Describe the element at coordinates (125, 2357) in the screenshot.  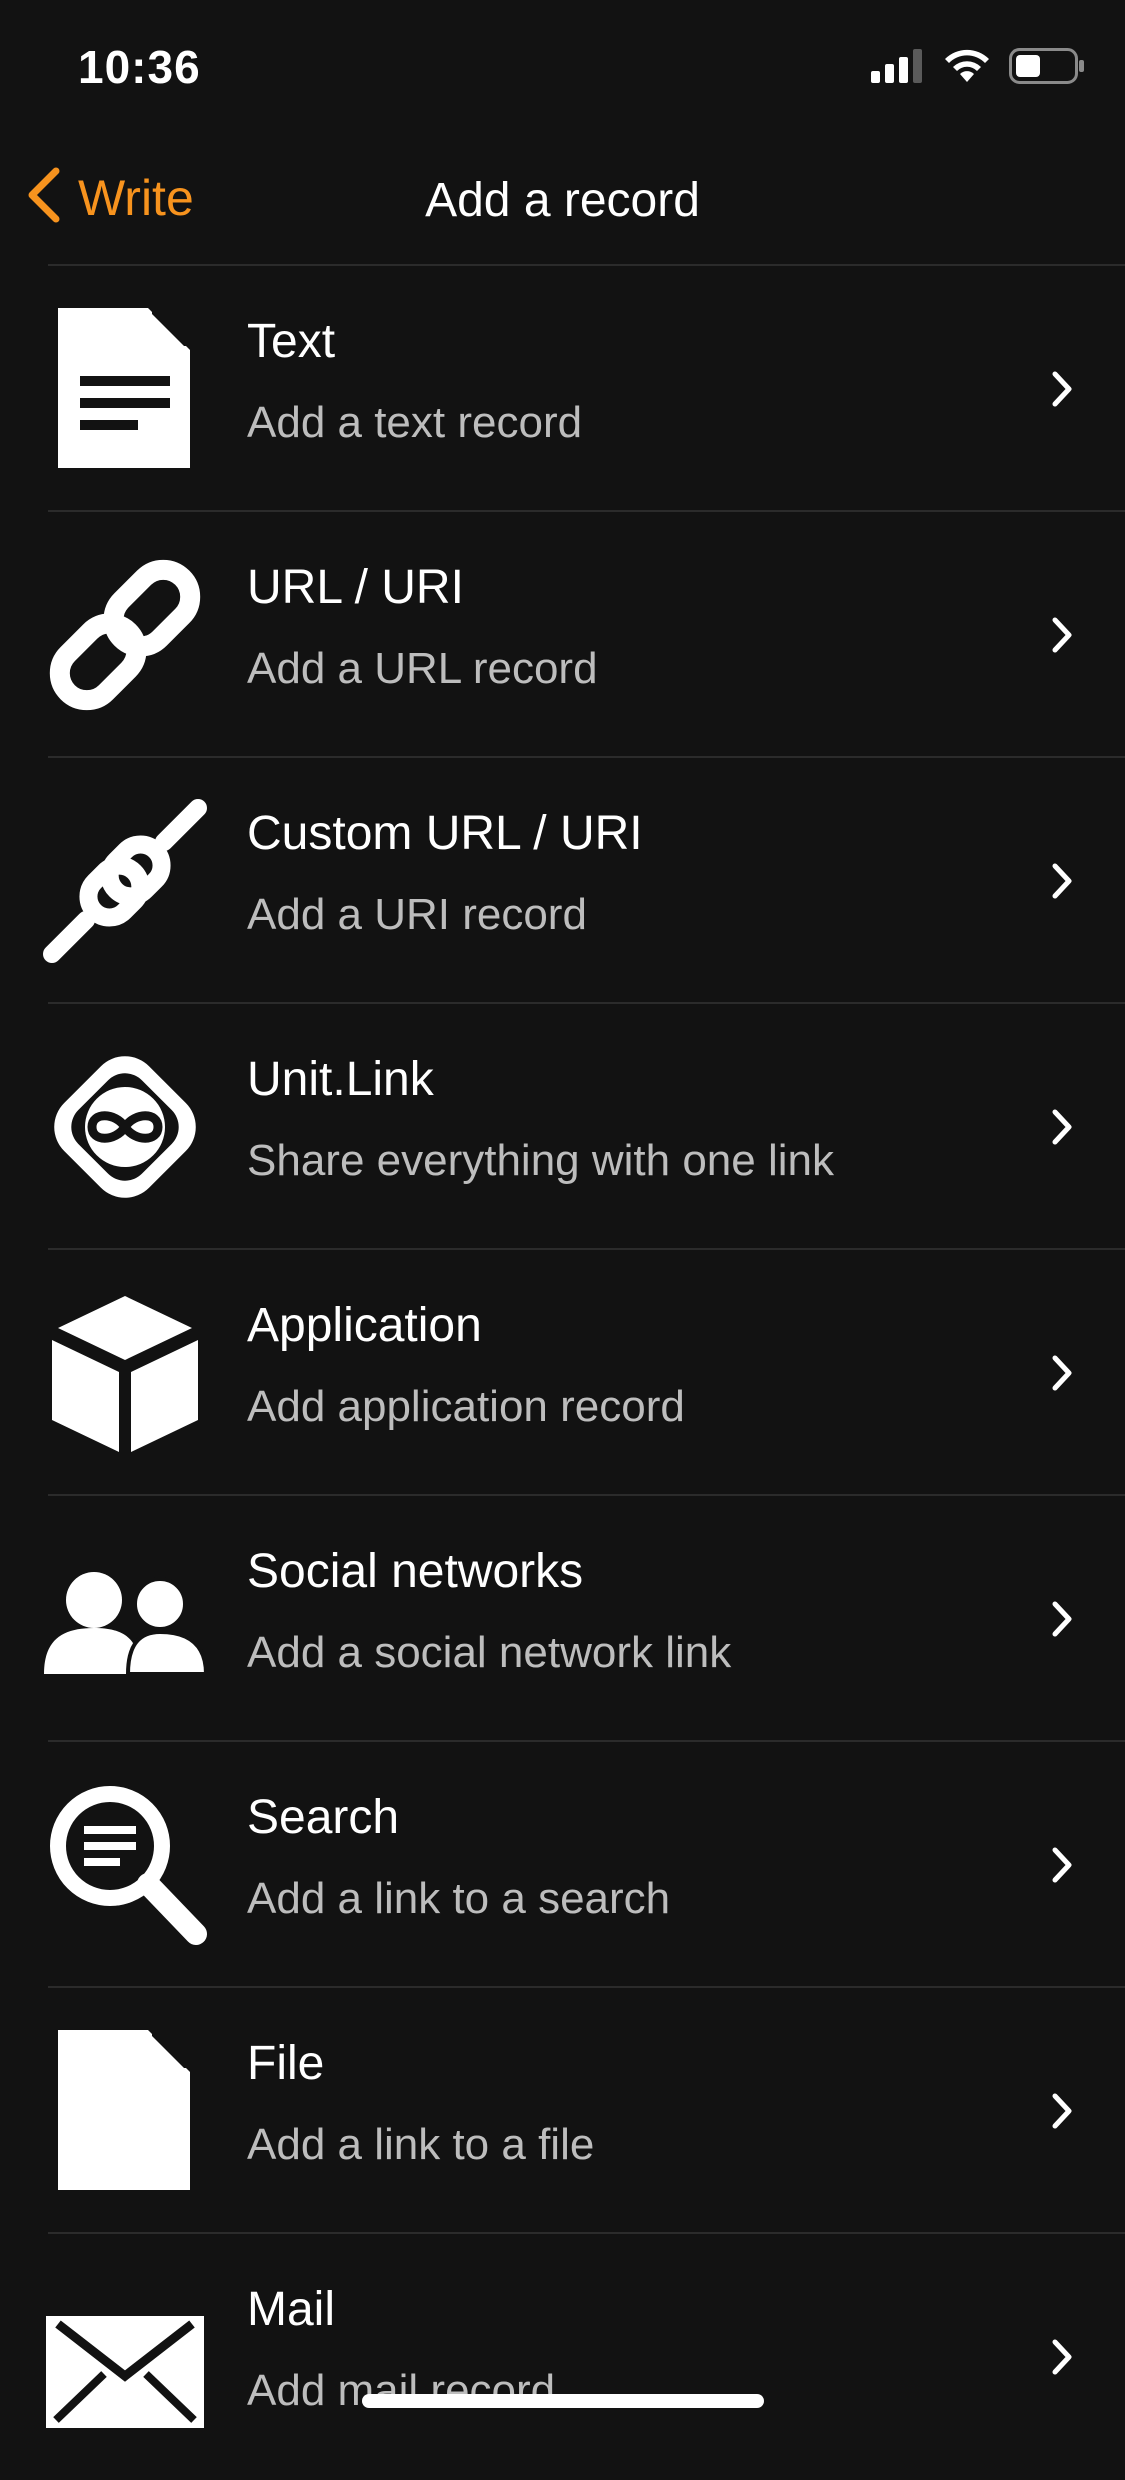
I see `mail-icon` at that location.